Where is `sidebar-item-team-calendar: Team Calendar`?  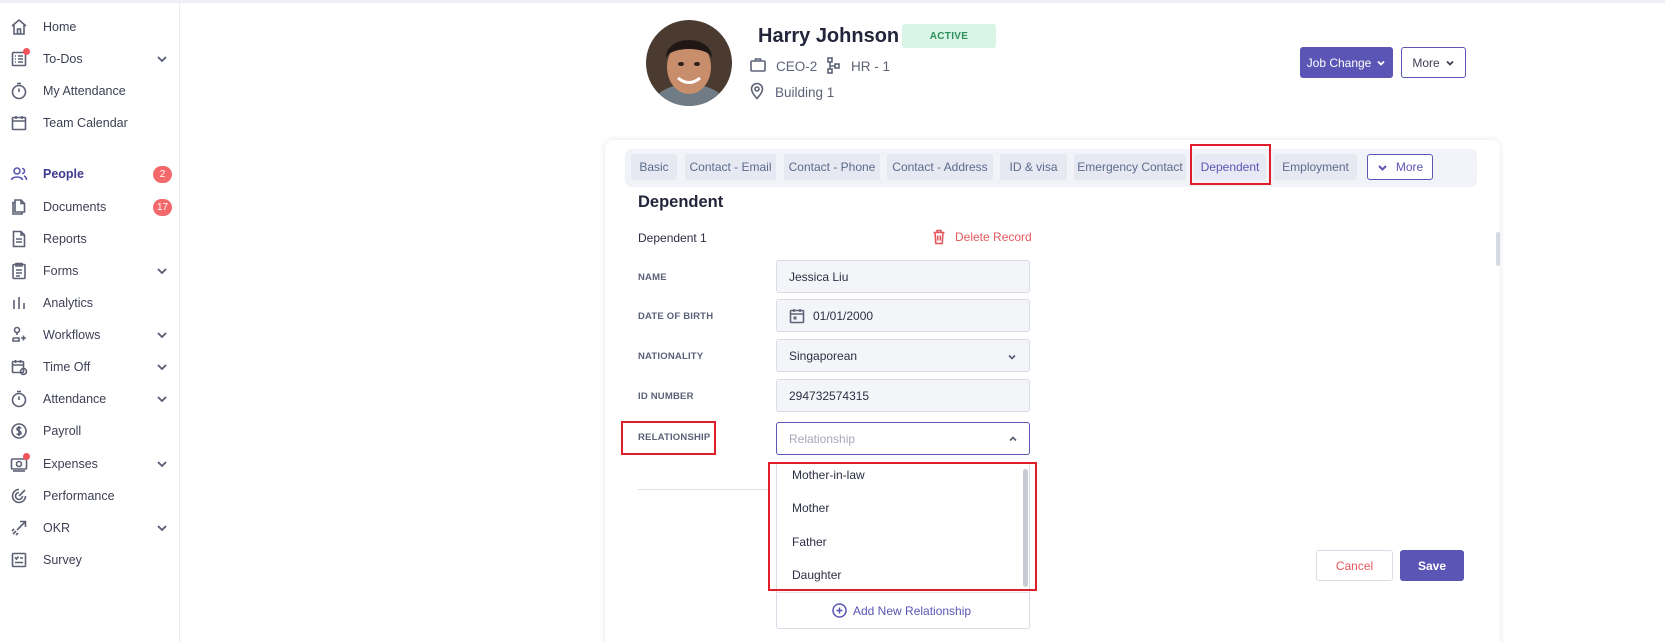
sidebar-item-team-calendar: Team Calendar is located at coordinates (90, 123).